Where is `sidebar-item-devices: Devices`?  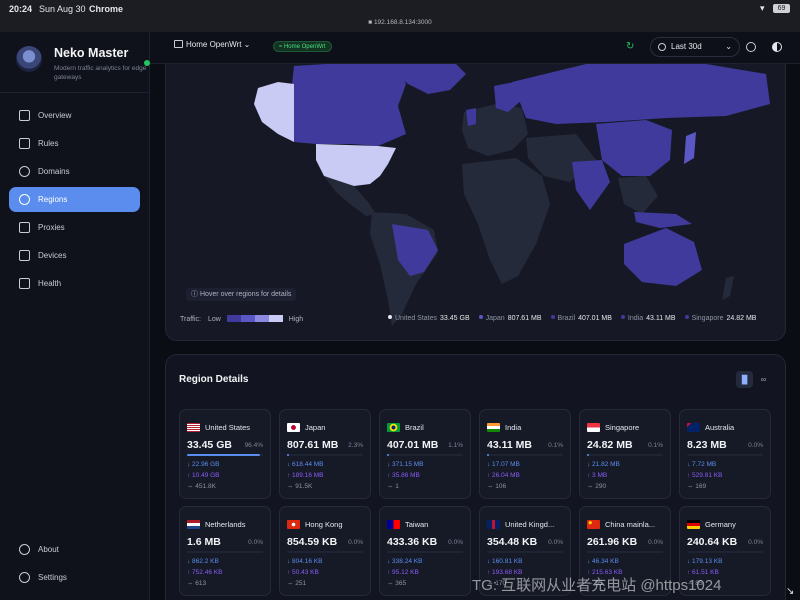 sidebar-item-devices: Devices is located at coordinates (74, 255).